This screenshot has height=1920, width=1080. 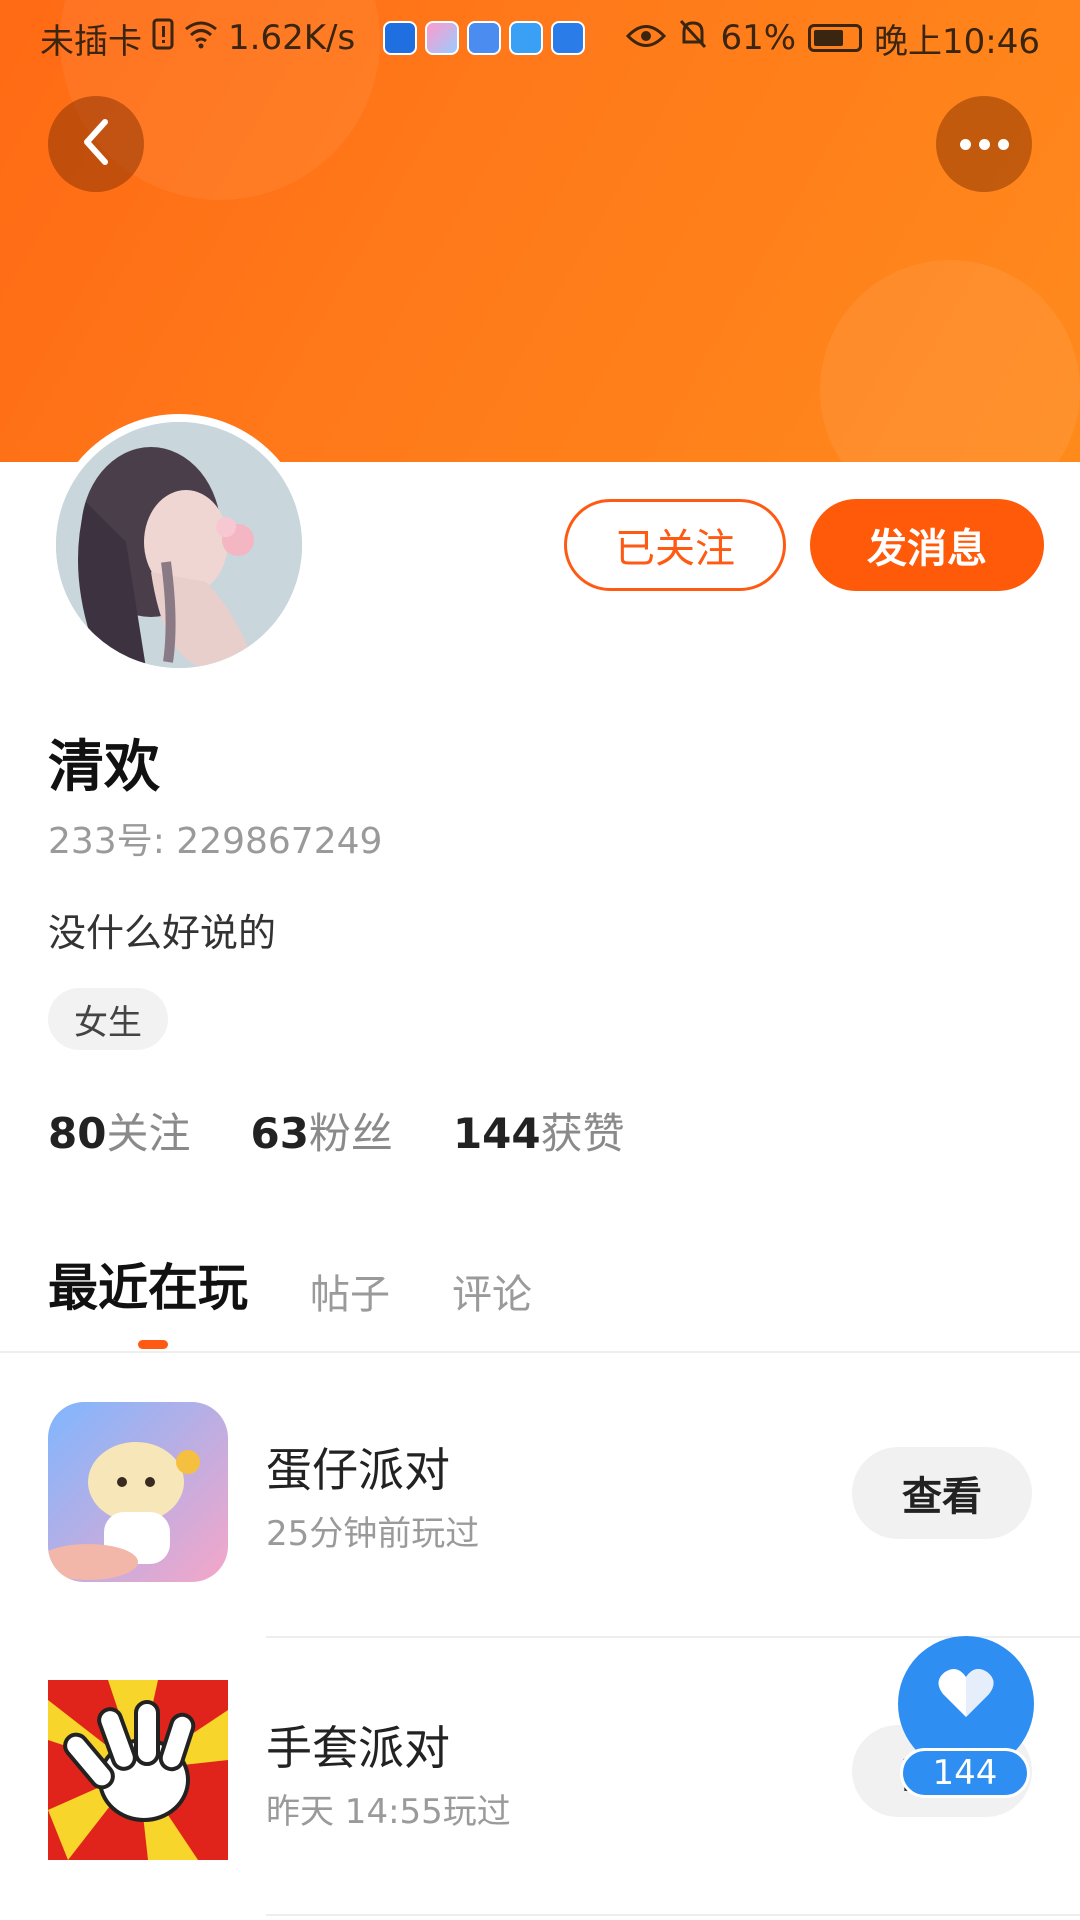 What do you see at coordinates (350, 1133) in the screenshot?
I see `stat-fans-label: 粉丝` at bounding box center [350, 1133].